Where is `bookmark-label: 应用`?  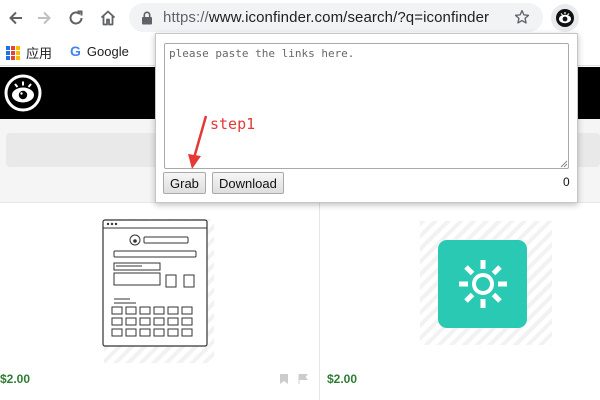 bookmark-label: 应用 is located at coordinates (39, 53).